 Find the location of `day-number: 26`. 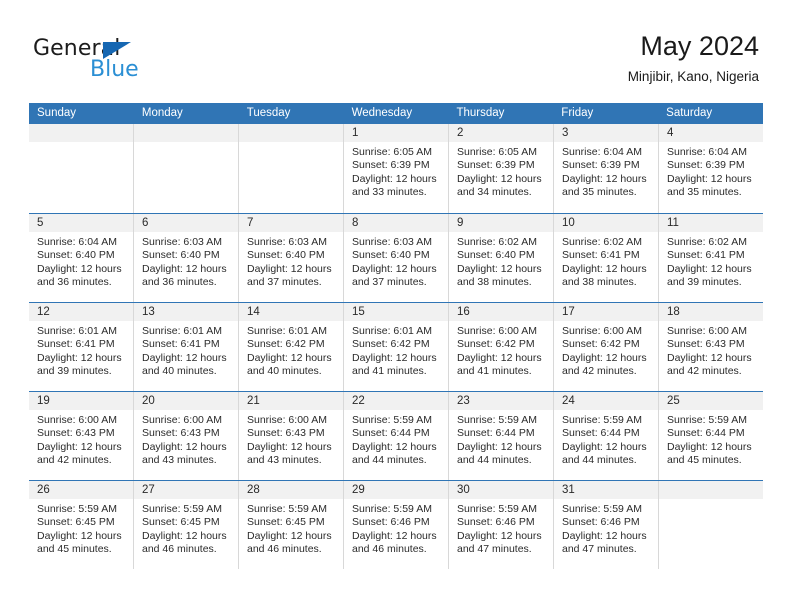

day-number: 26 is located at coordinates (81, 490).